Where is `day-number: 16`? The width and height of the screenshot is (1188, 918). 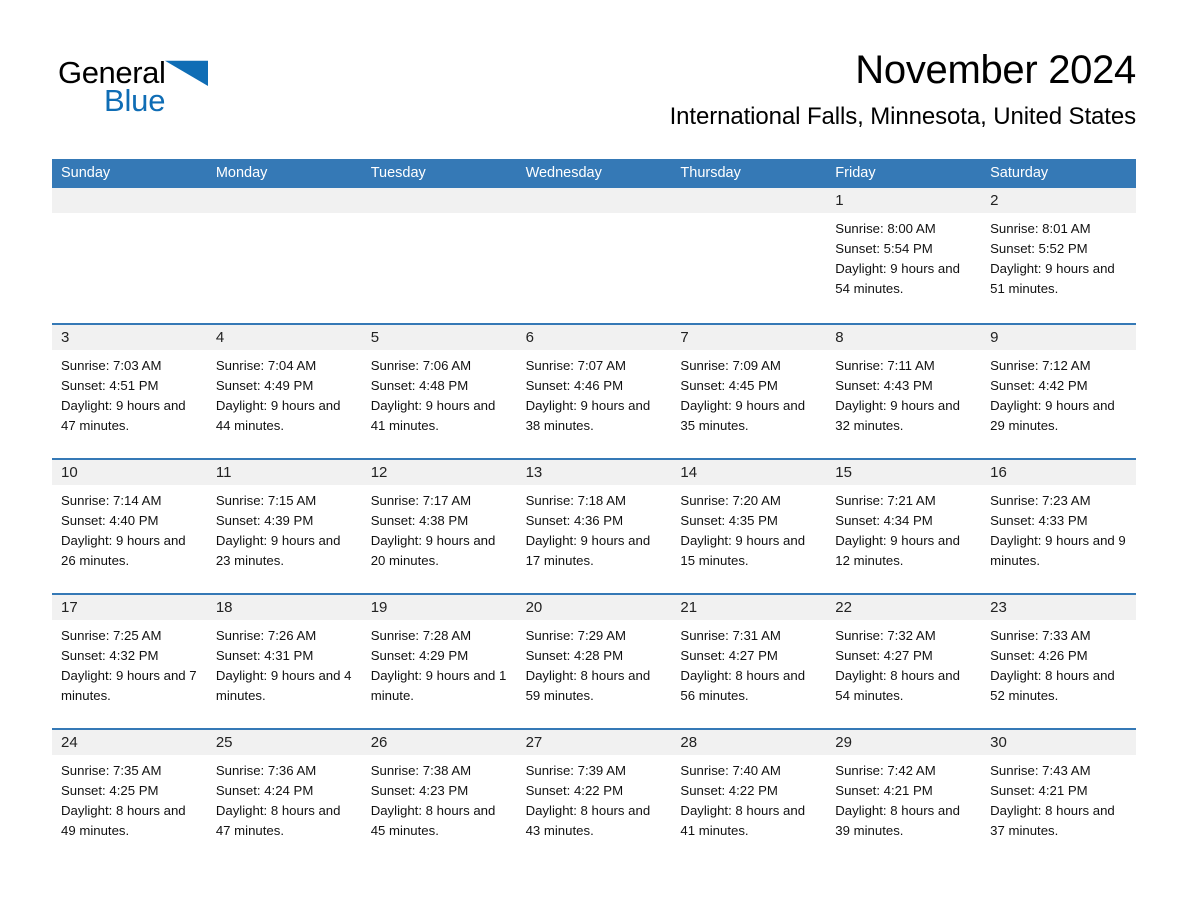
day-number: 16 is located at coordinates (1058, 472).